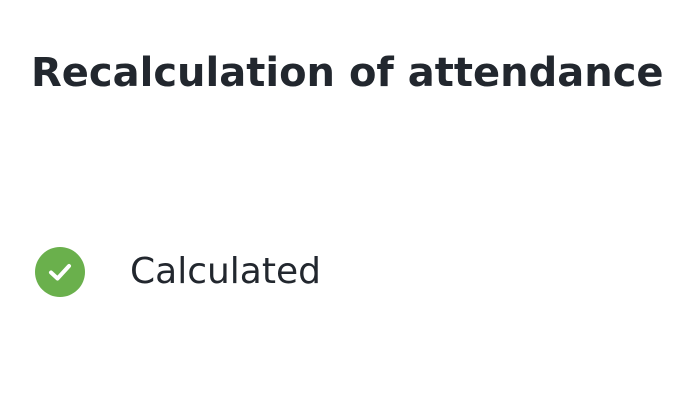 The image size is (684, 404). What do you see at coordinates (60, 272) in the screenshot?
I see `check-circle-icon` at bounding box center [60, 272].